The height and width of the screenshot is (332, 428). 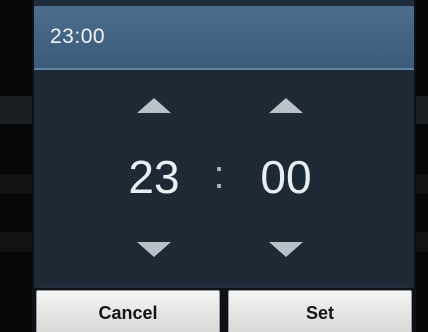 I want to click on minute-increment-button, so click(x=286, y=105).